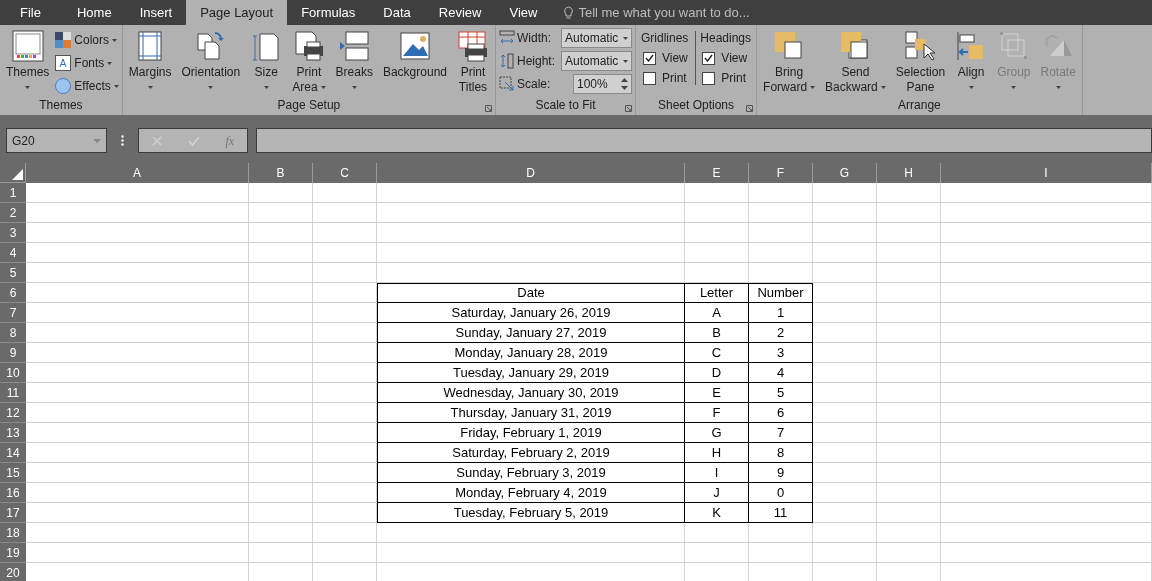 This screenshot has width=1152, height=581. What do you see at coordinates (855, 61) in the screenshot?
I see `ribbon-button: Send Backward` at bounding box center [855, 61].